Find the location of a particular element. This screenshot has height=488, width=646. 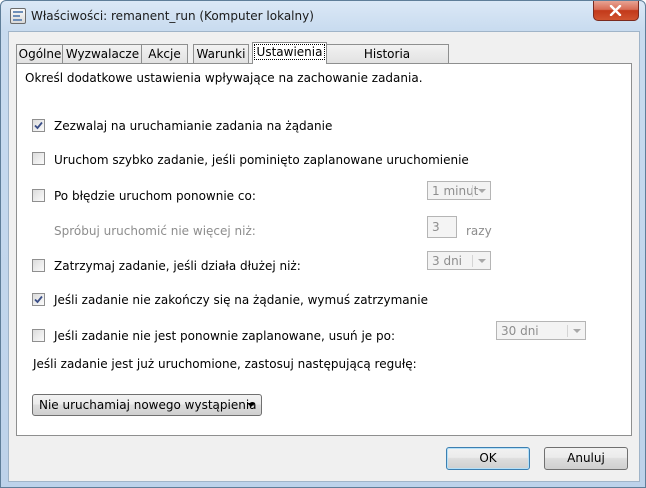

ok-button: OK is located at coordinates (488, 458).